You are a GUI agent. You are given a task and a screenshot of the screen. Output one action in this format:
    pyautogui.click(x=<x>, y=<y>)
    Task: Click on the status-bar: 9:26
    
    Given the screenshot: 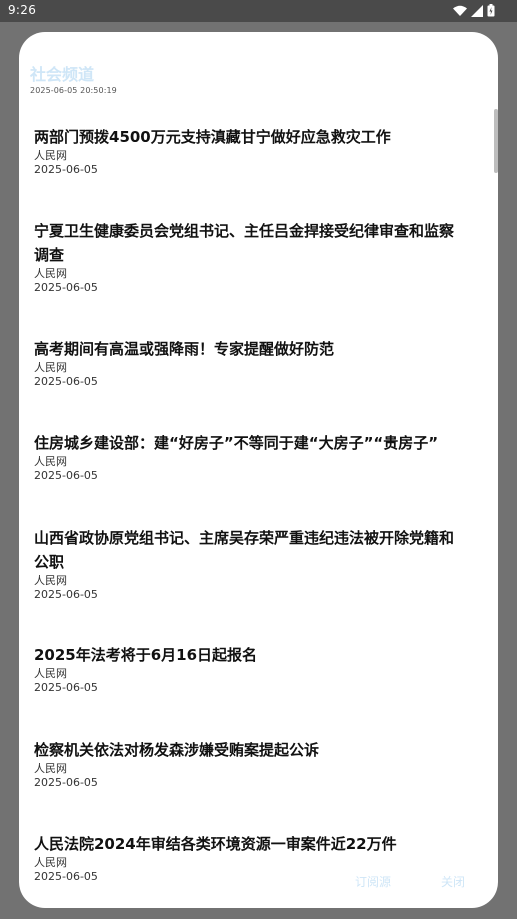 What is the action you would take?
    pyautogui.click(x=258, y=11)
    